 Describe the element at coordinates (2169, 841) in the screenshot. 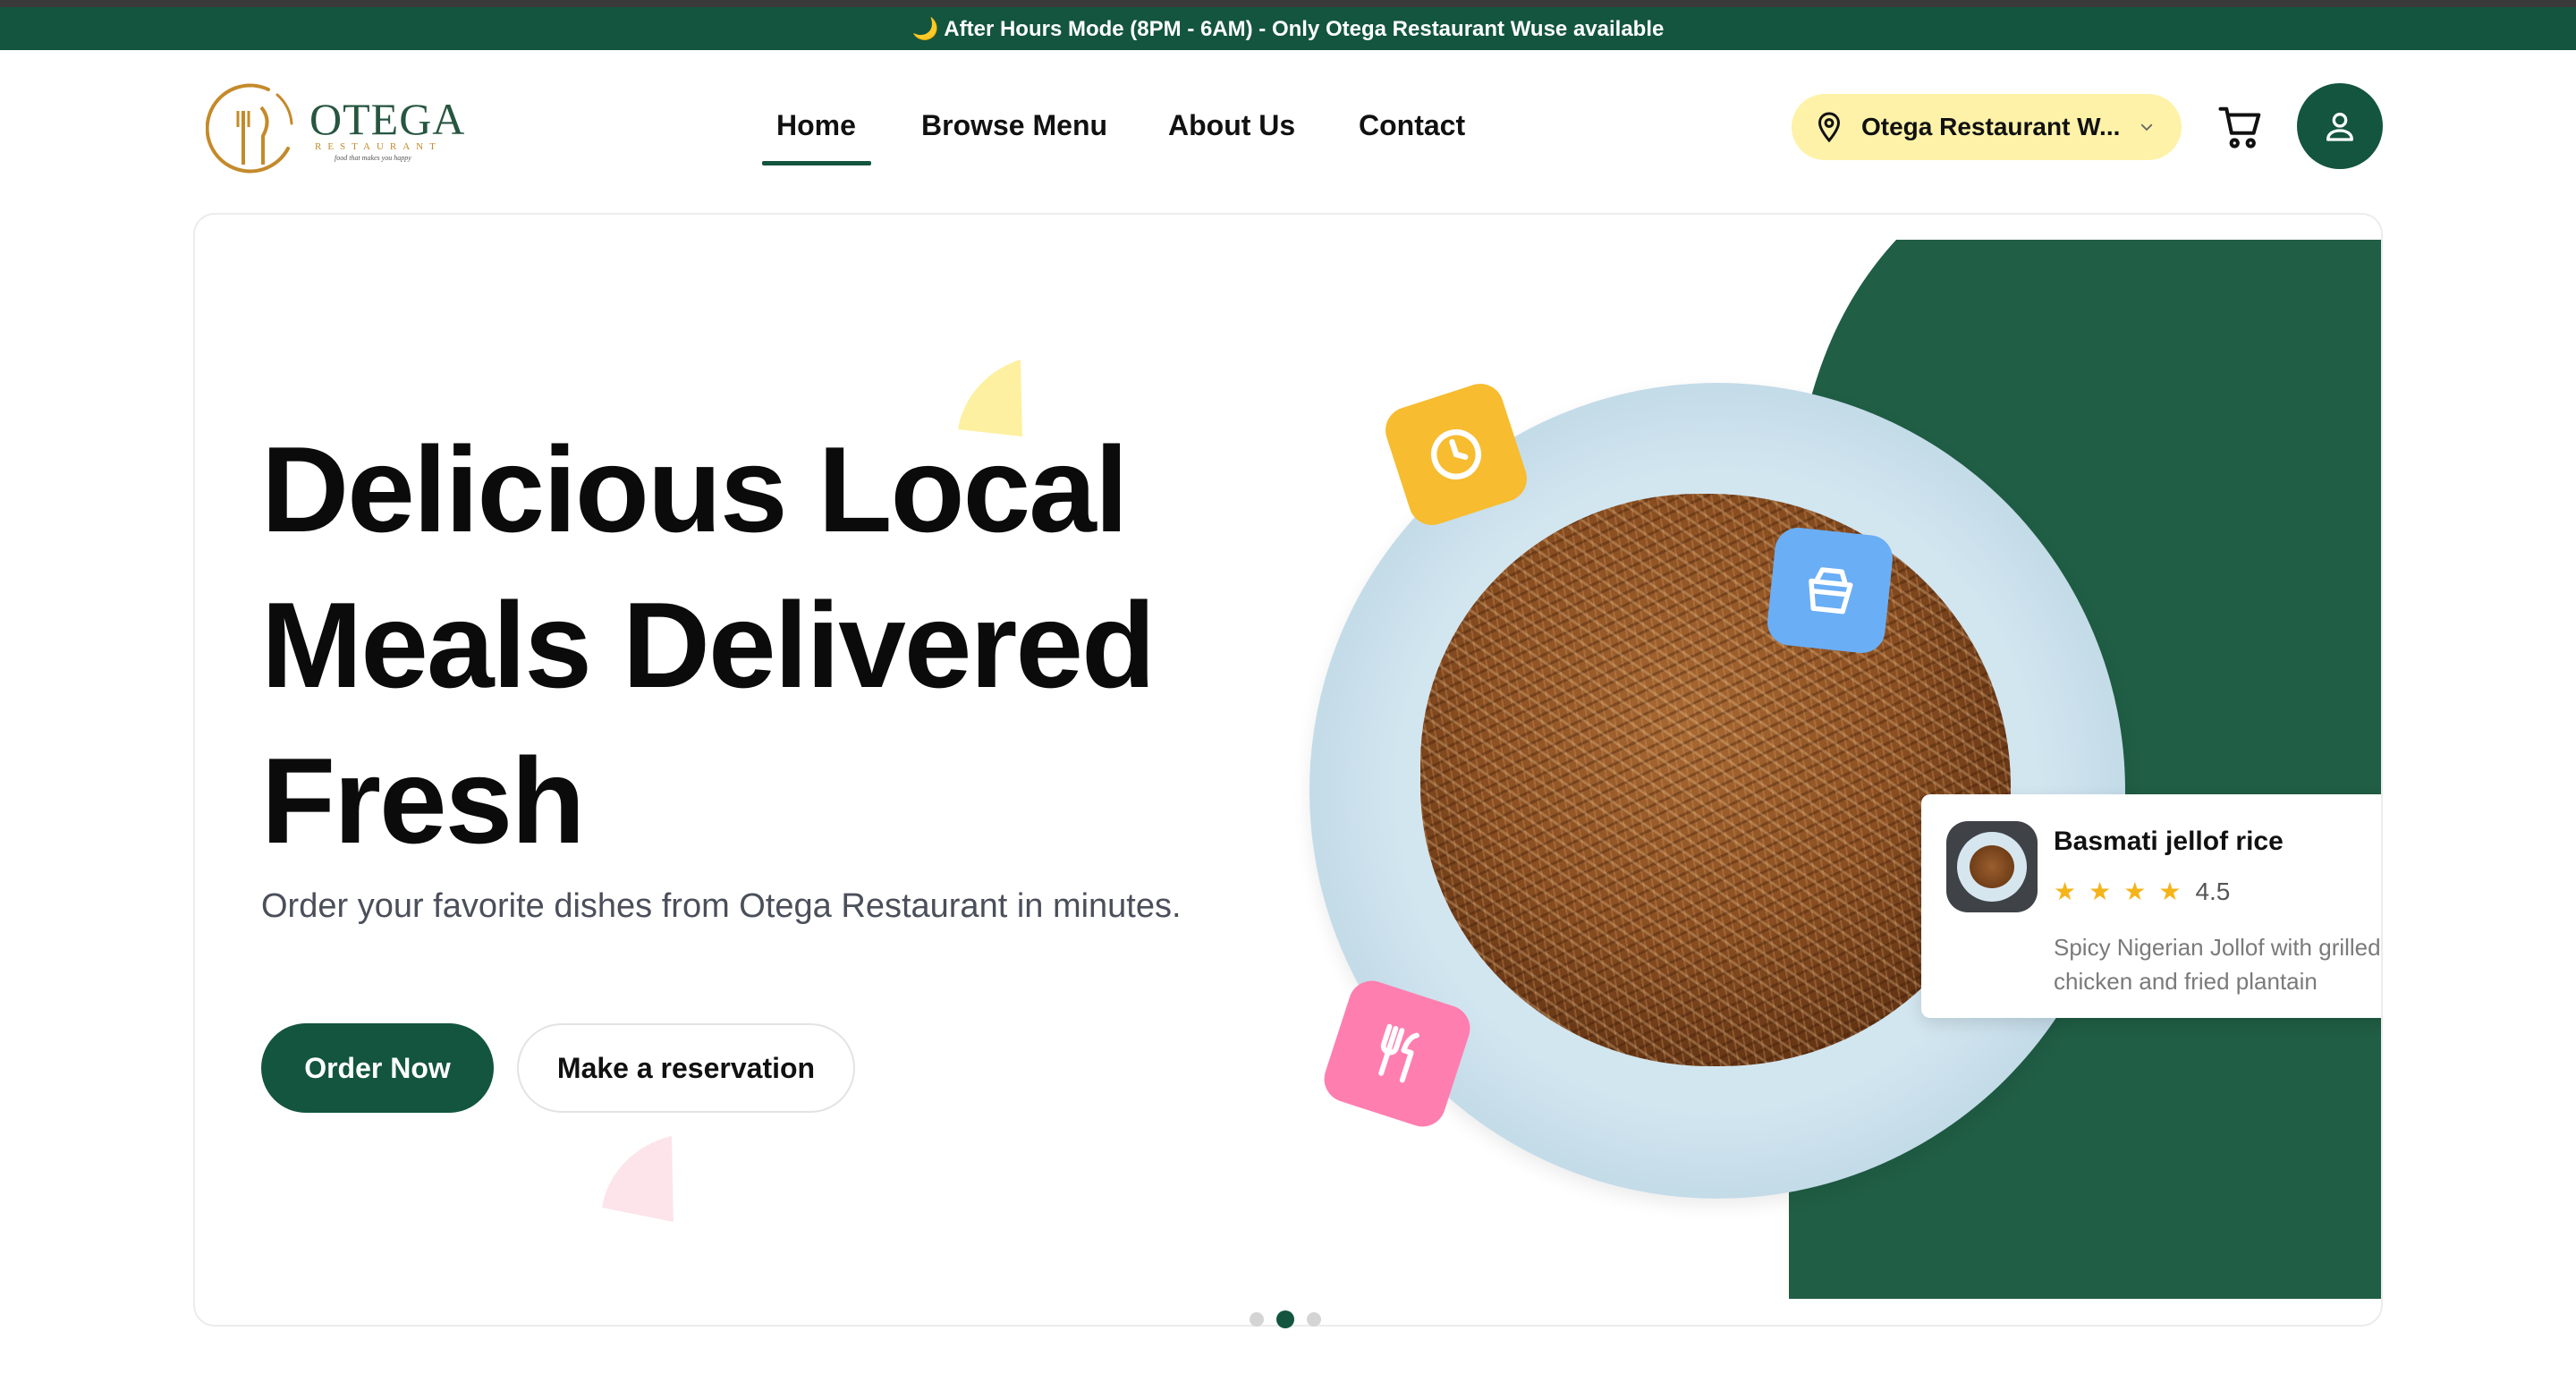

I see `dish-name: Basmati jellof rice` at that location.